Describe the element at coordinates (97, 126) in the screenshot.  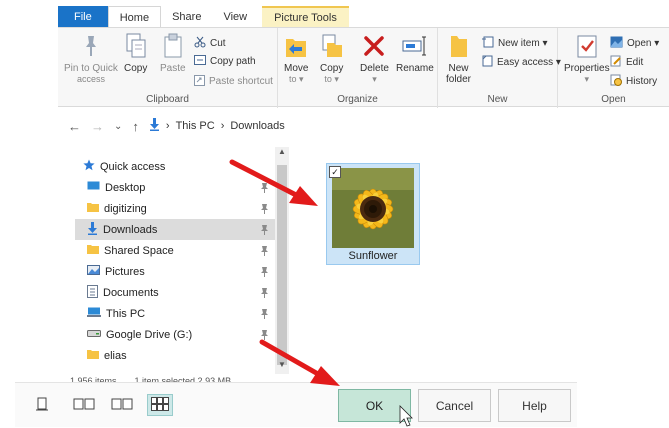
I see `forward-button: →` at that location.